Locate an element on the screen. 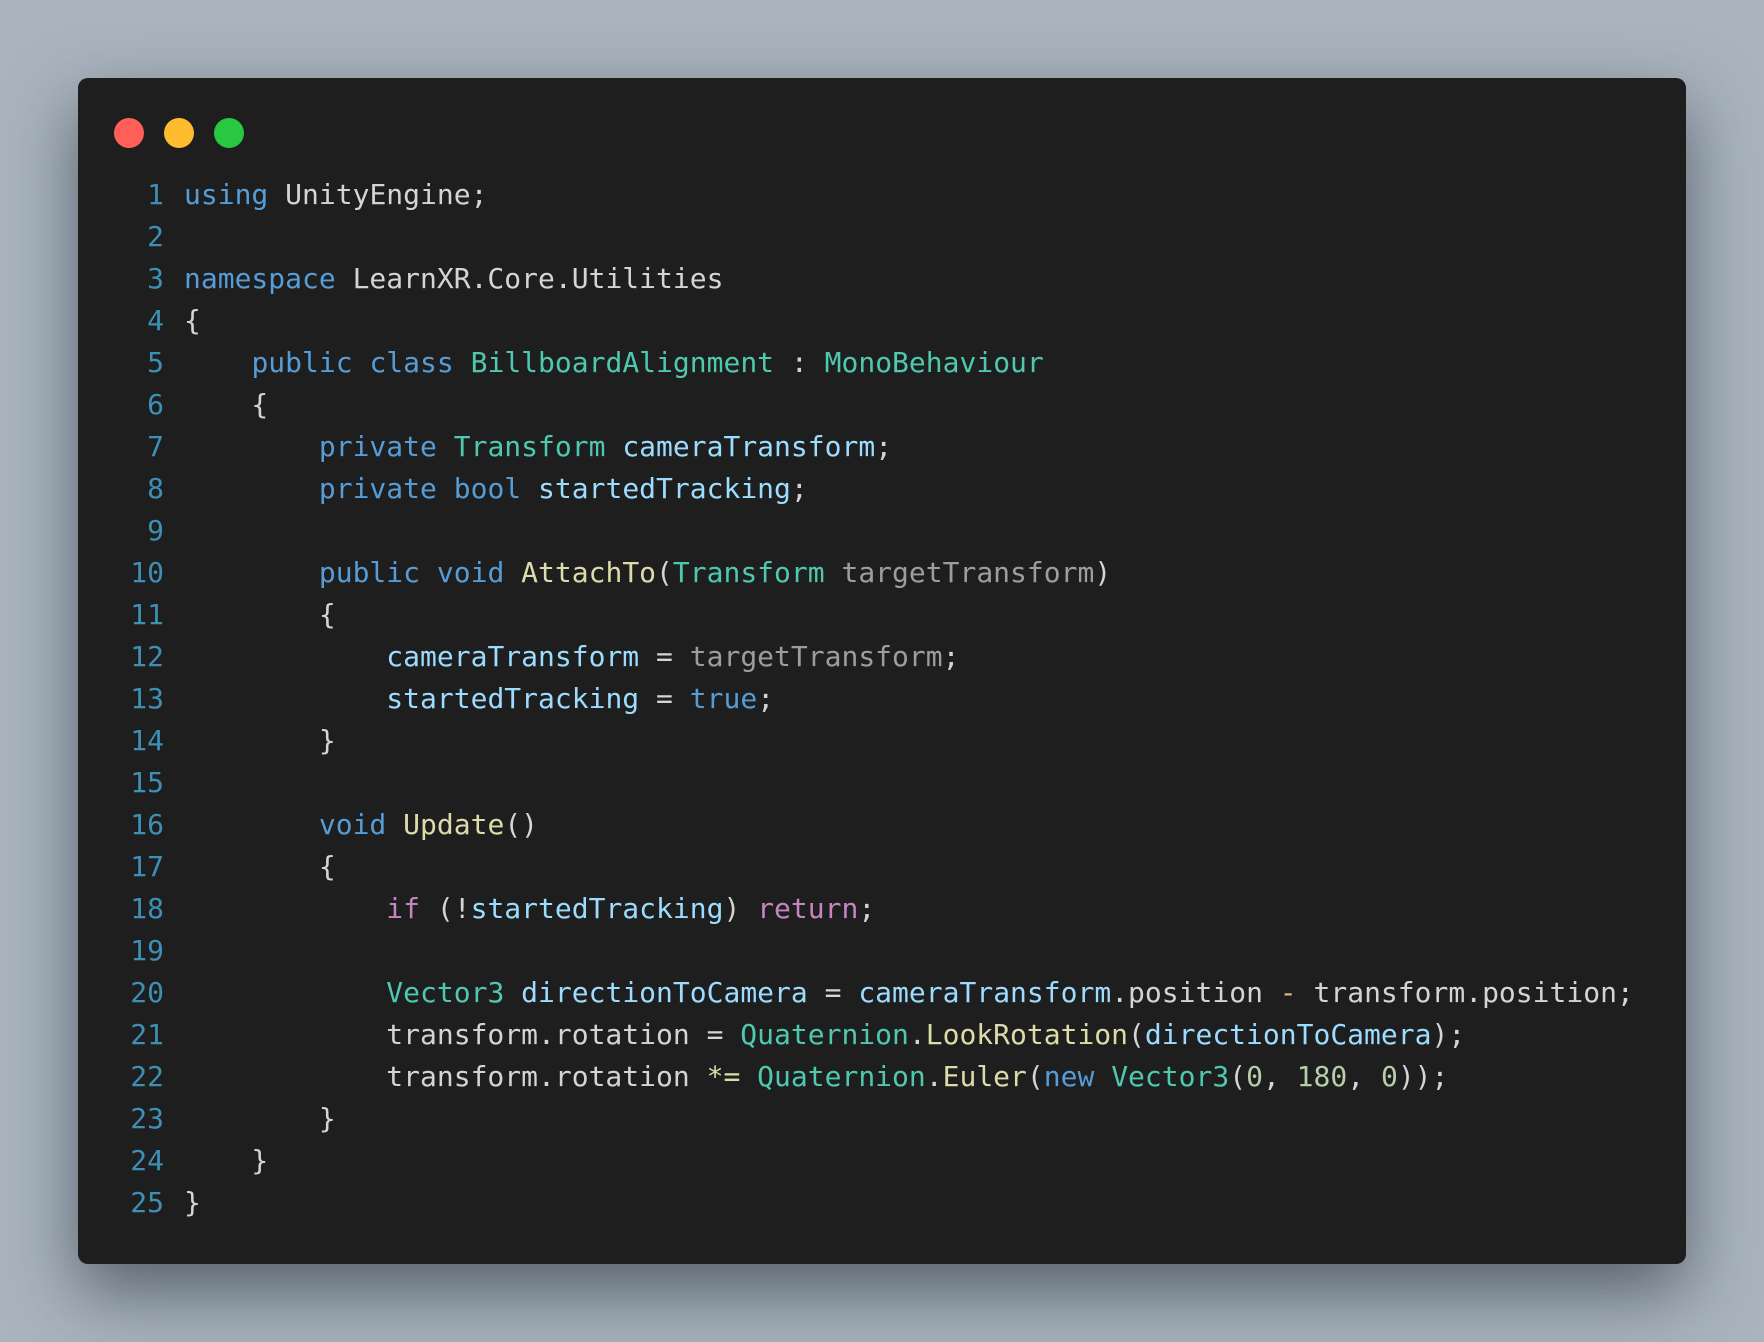 The image size is (1764, 1342). code-token: Vector3 is located at coordinates (445, 992).